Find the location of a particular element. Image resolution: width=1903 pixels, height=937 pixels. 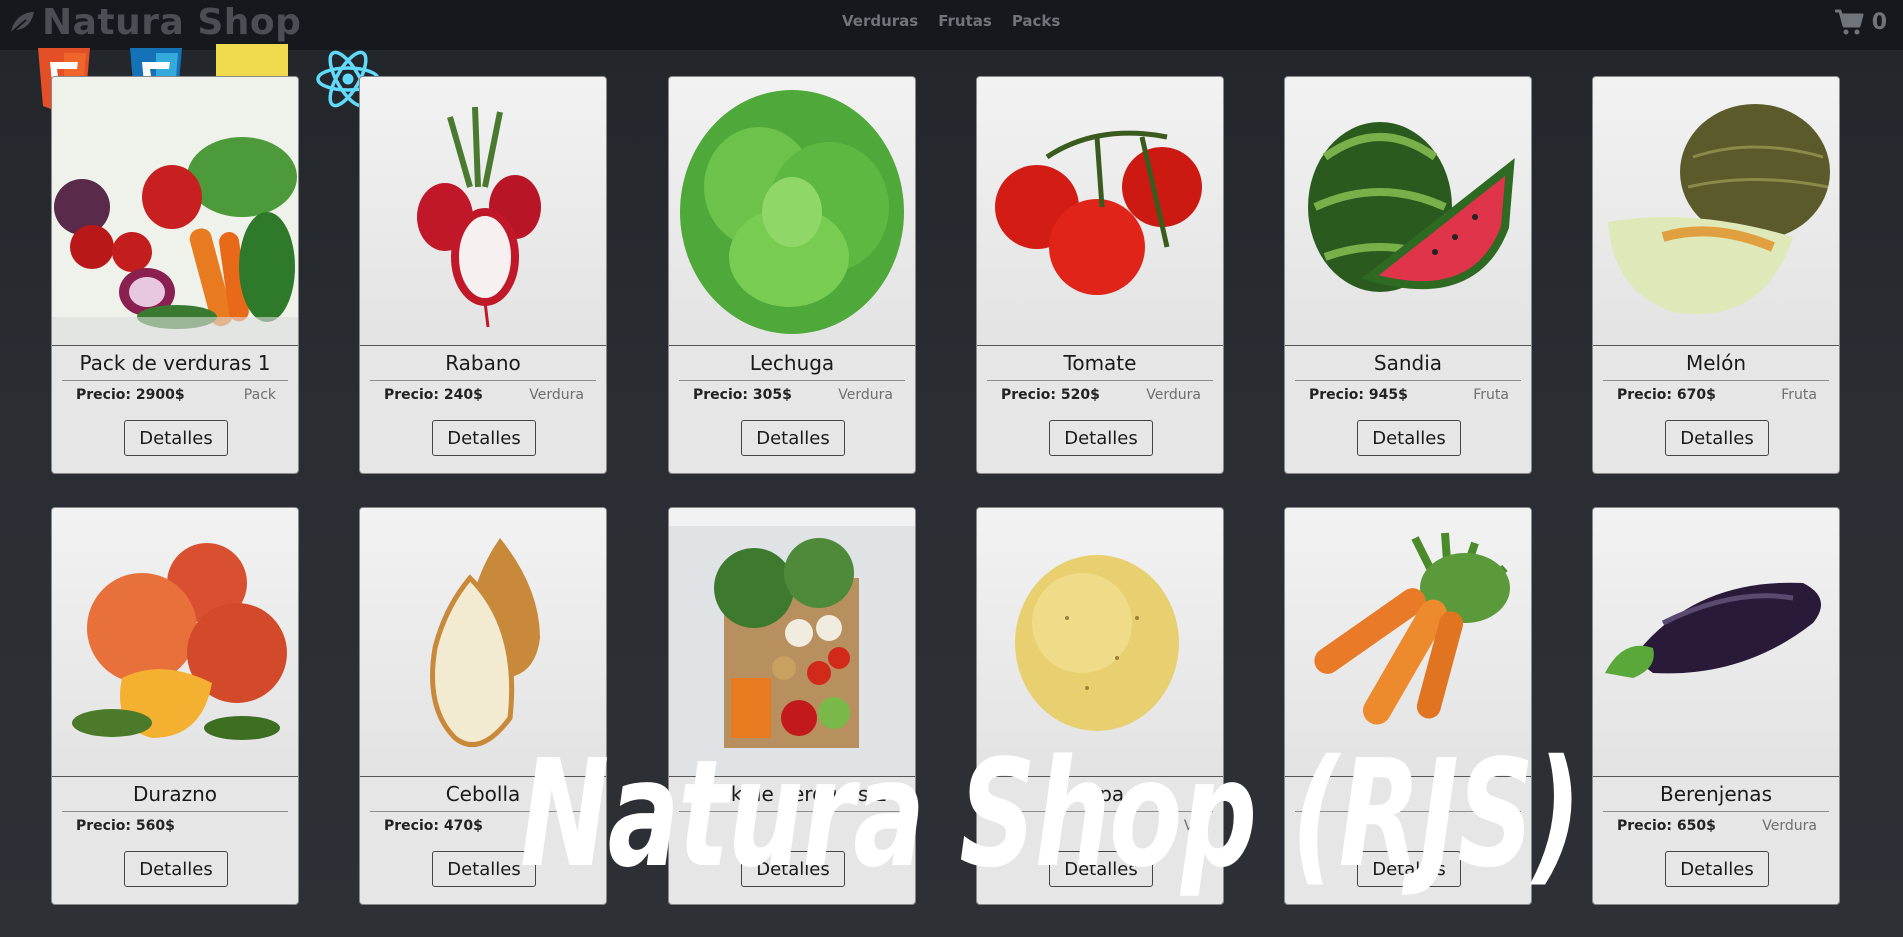

product-price: Precio: 240$ is located at coordinates (433, 395).